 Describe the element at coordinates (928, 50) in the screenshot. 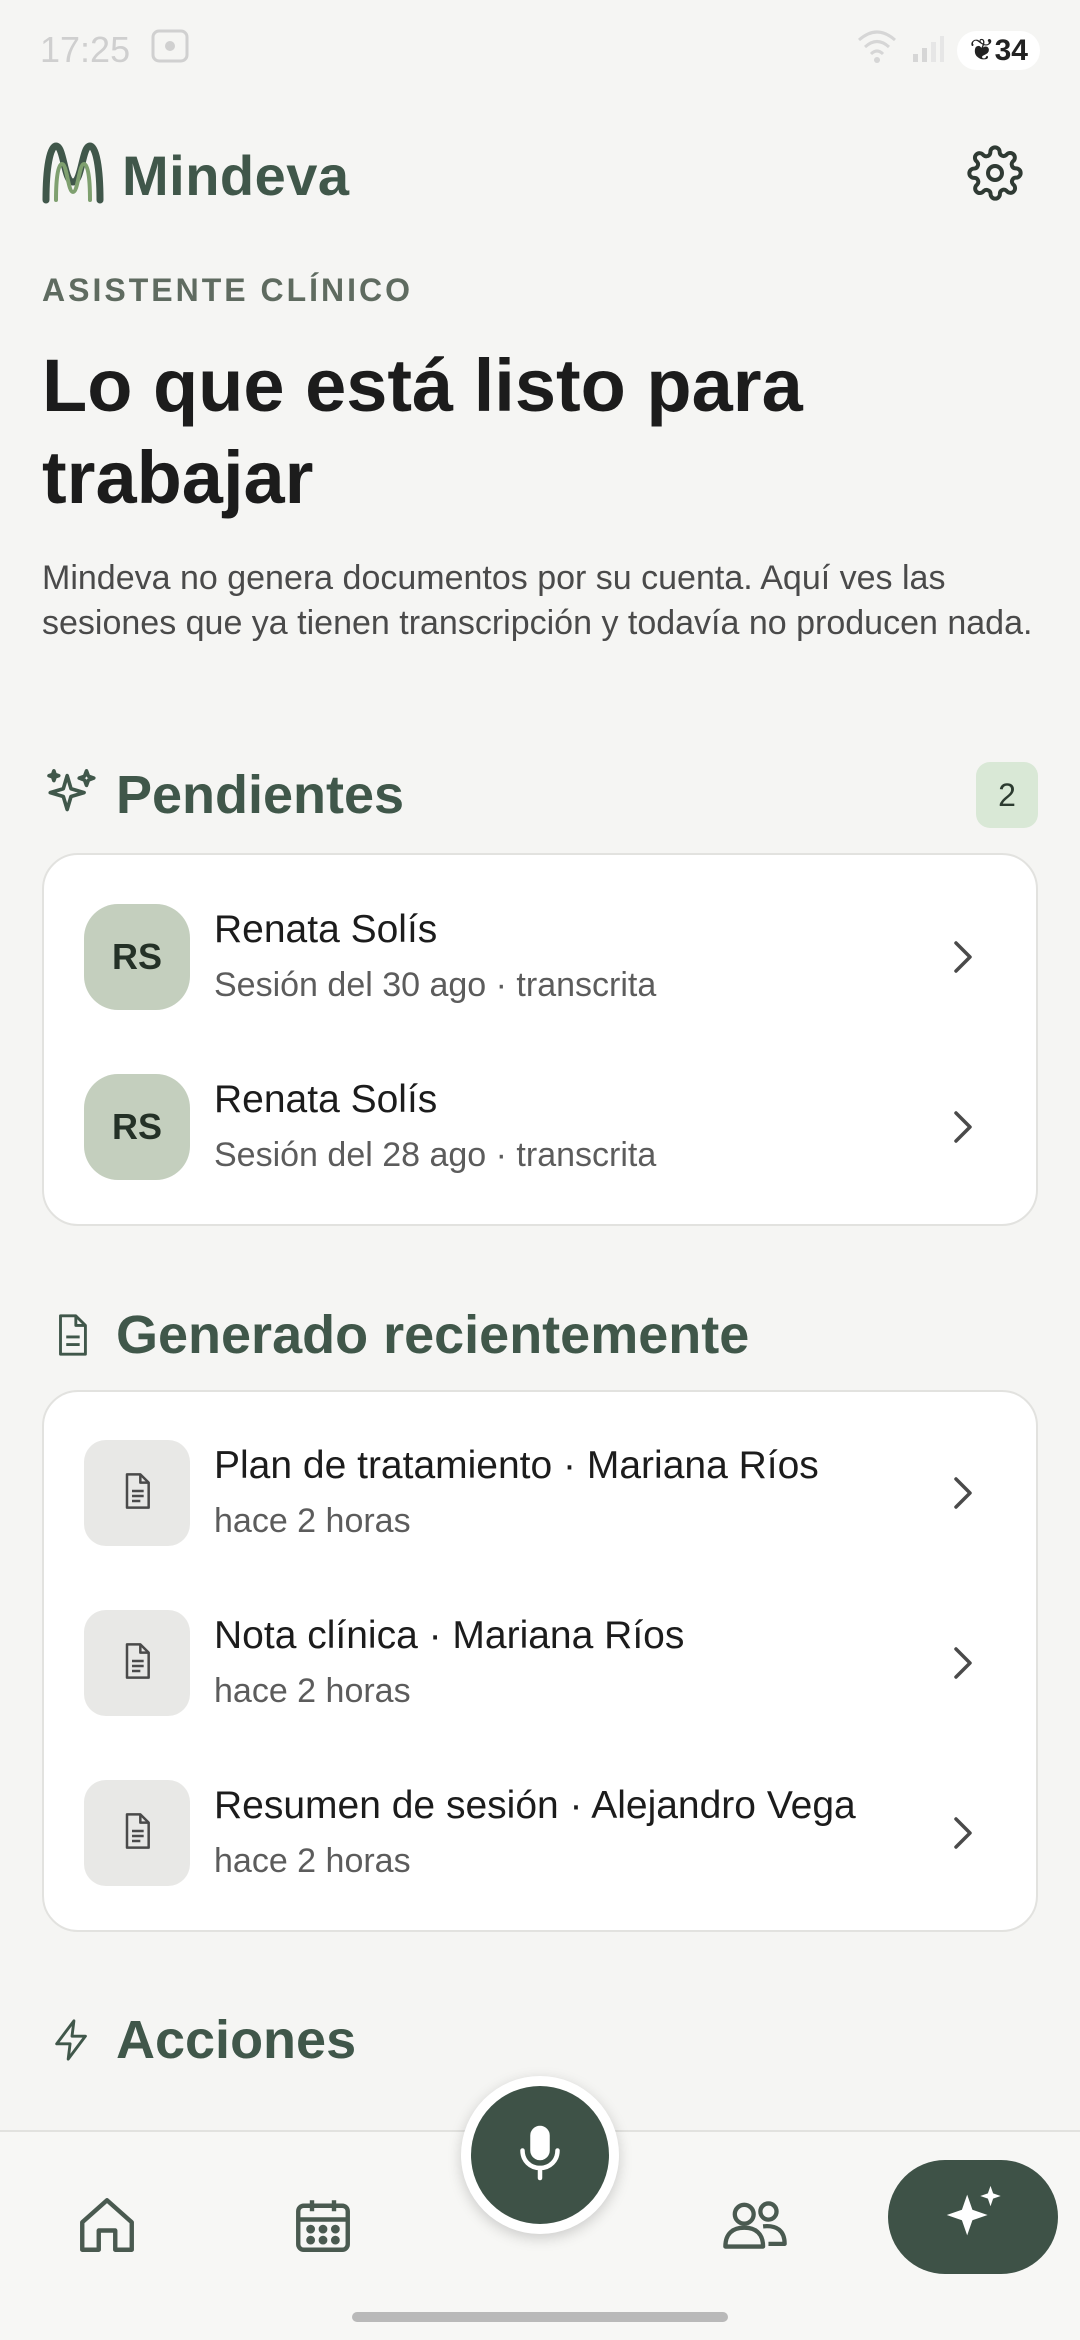

I see `signal-icon` at that location.